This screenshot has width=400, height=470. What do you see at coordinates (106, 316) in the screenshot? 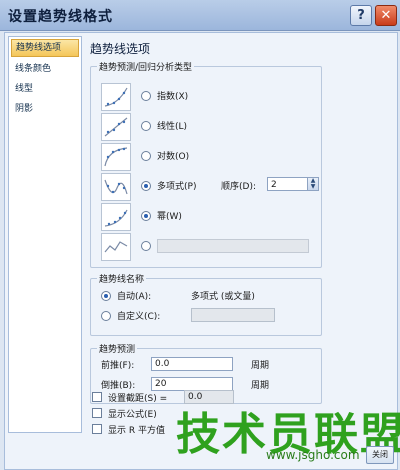
I see `radio-custom-name` at bounding box center [106, 316].